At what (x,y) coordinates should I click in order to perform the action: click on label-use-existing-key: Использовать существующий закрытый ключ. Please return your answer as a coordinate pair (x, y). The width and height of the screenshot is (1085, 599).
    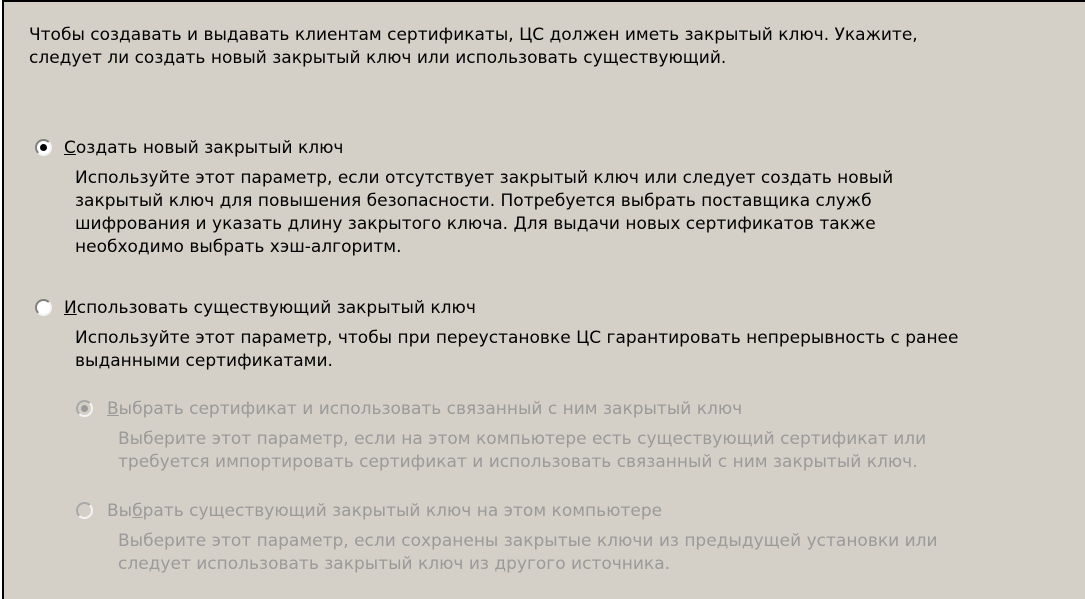
    Looking at the image, I should click on (270, 308).